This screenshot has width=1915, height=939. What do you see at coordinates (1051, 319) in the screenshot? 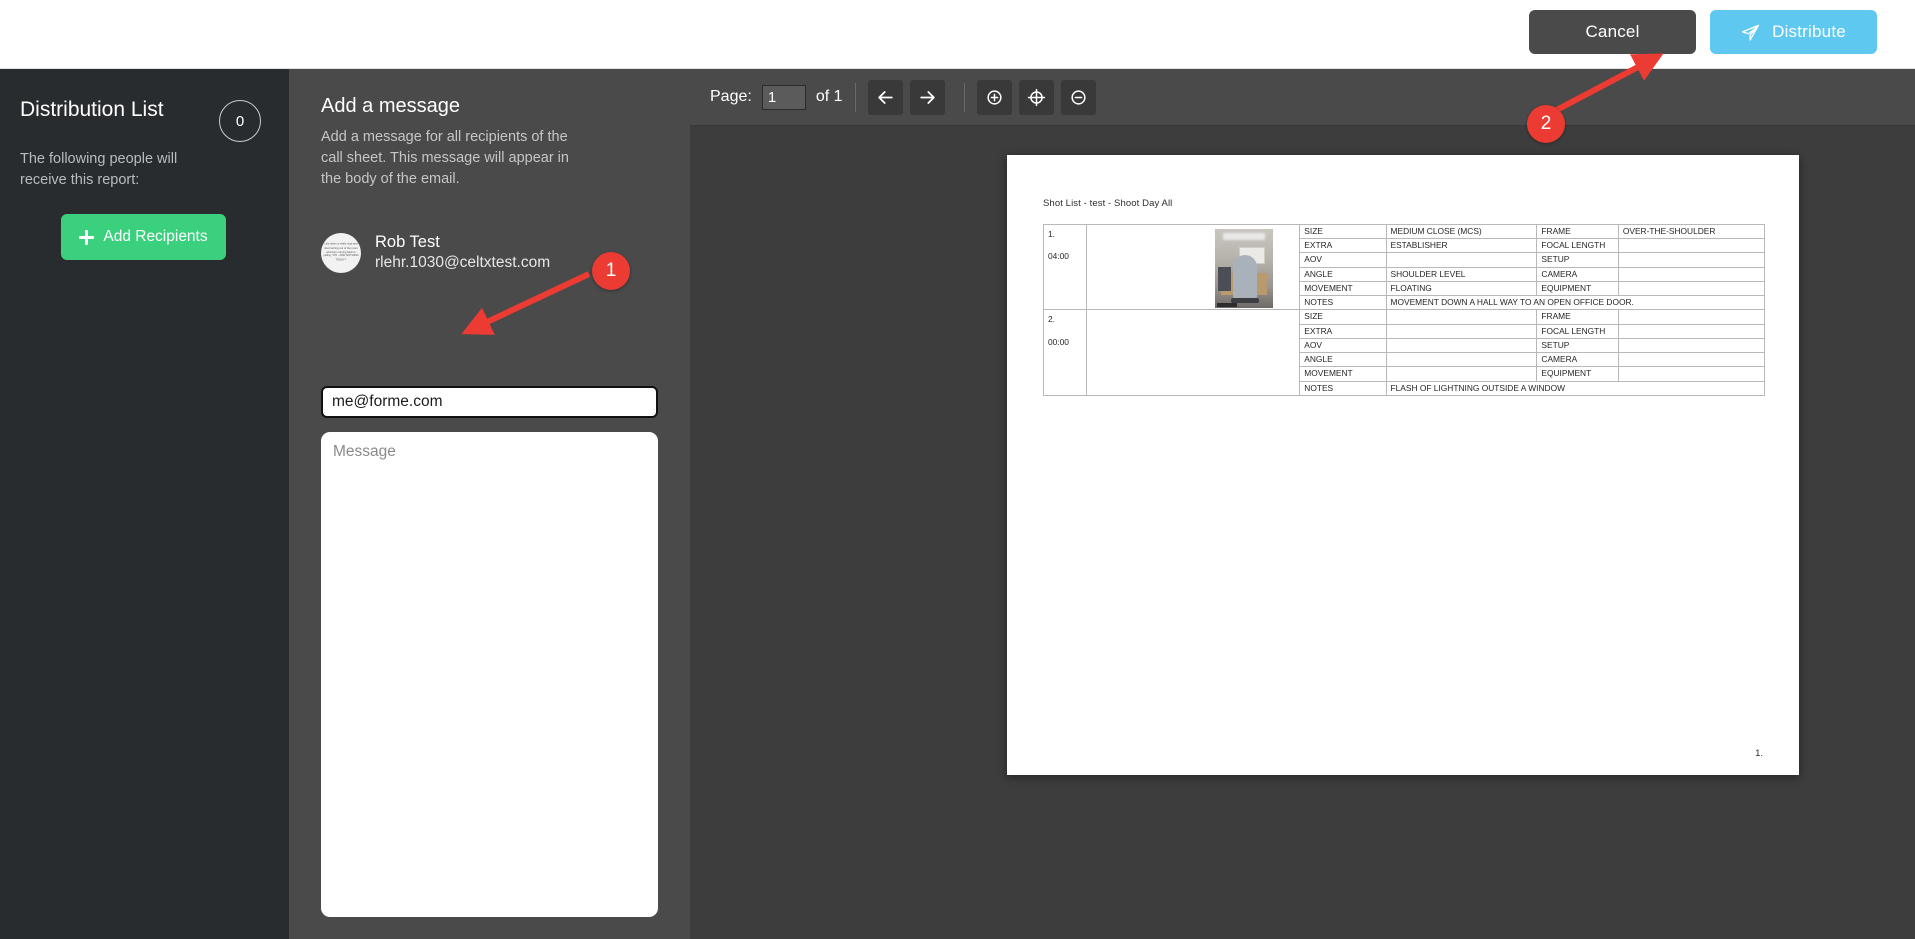
I see `shot-number: 2.` at bounding box center [1051, 319].